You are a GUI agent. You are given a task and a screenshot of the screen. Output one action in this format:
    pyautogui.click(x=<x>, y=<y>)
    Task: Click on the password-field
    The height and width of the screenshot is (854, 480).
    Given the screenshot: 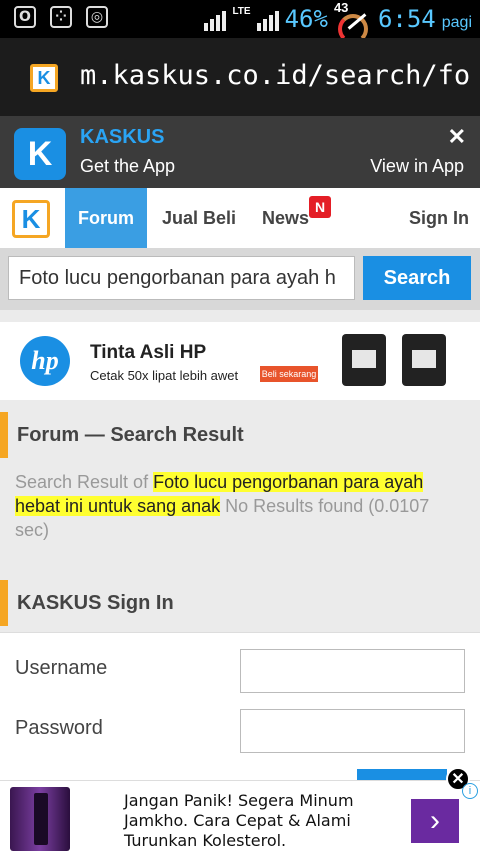 What is the action you would take?
    pyautogui.click(x=352, y=731)
    